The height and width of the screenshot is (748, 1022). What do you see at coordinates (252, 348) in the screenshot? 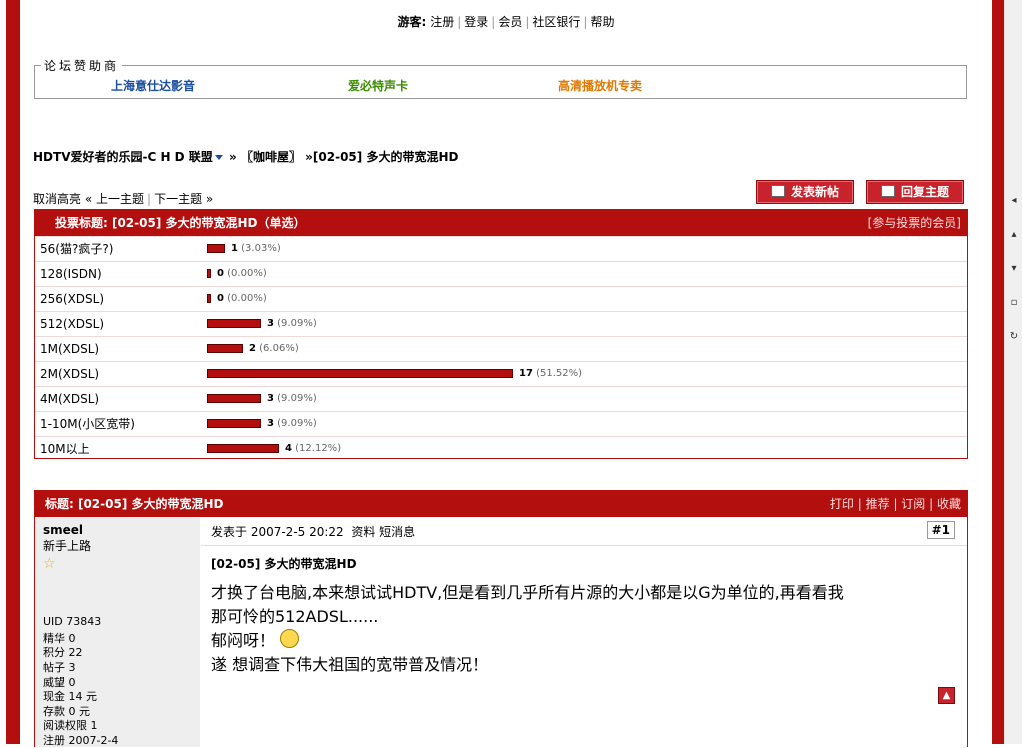
I see `poll-count-value: 2` at bounding box center [252, 348].